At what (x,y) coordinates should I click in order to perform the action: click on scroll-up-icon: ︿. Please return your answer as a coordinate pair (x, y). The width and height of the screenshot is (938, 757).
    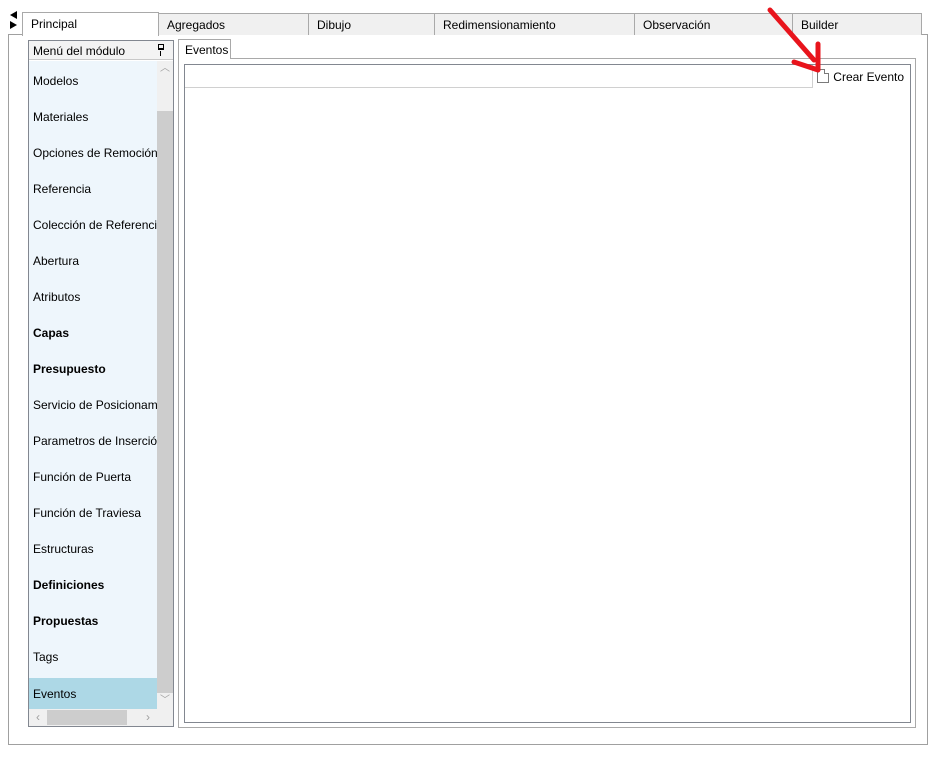
    Looking at the image, I should click on (165, 69).